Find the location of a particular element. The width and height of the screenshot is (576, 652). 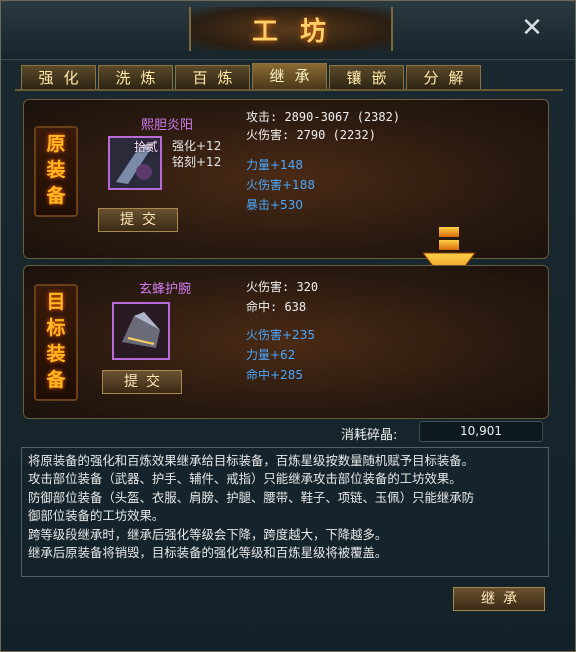

target-bonus-hit: 命中+285 is located at coordinates (274, 375).